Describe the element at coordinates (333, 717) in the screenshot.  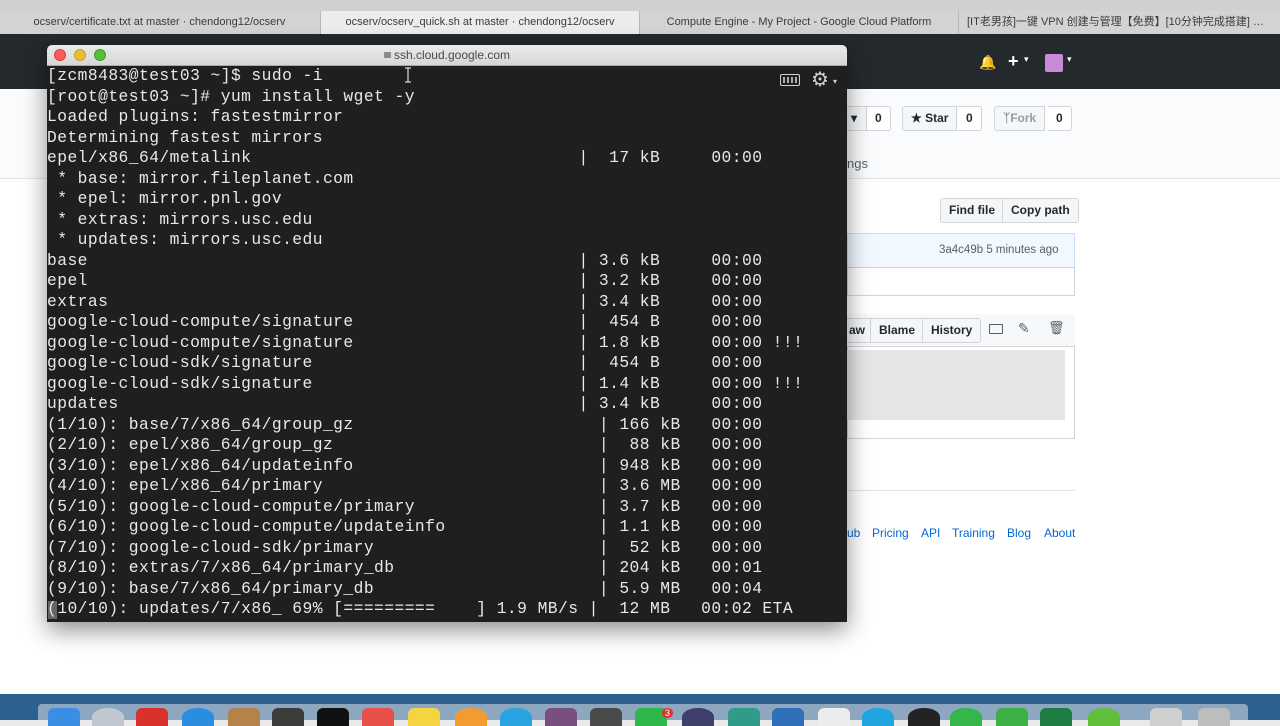
I see `terminal-icon` at that location.